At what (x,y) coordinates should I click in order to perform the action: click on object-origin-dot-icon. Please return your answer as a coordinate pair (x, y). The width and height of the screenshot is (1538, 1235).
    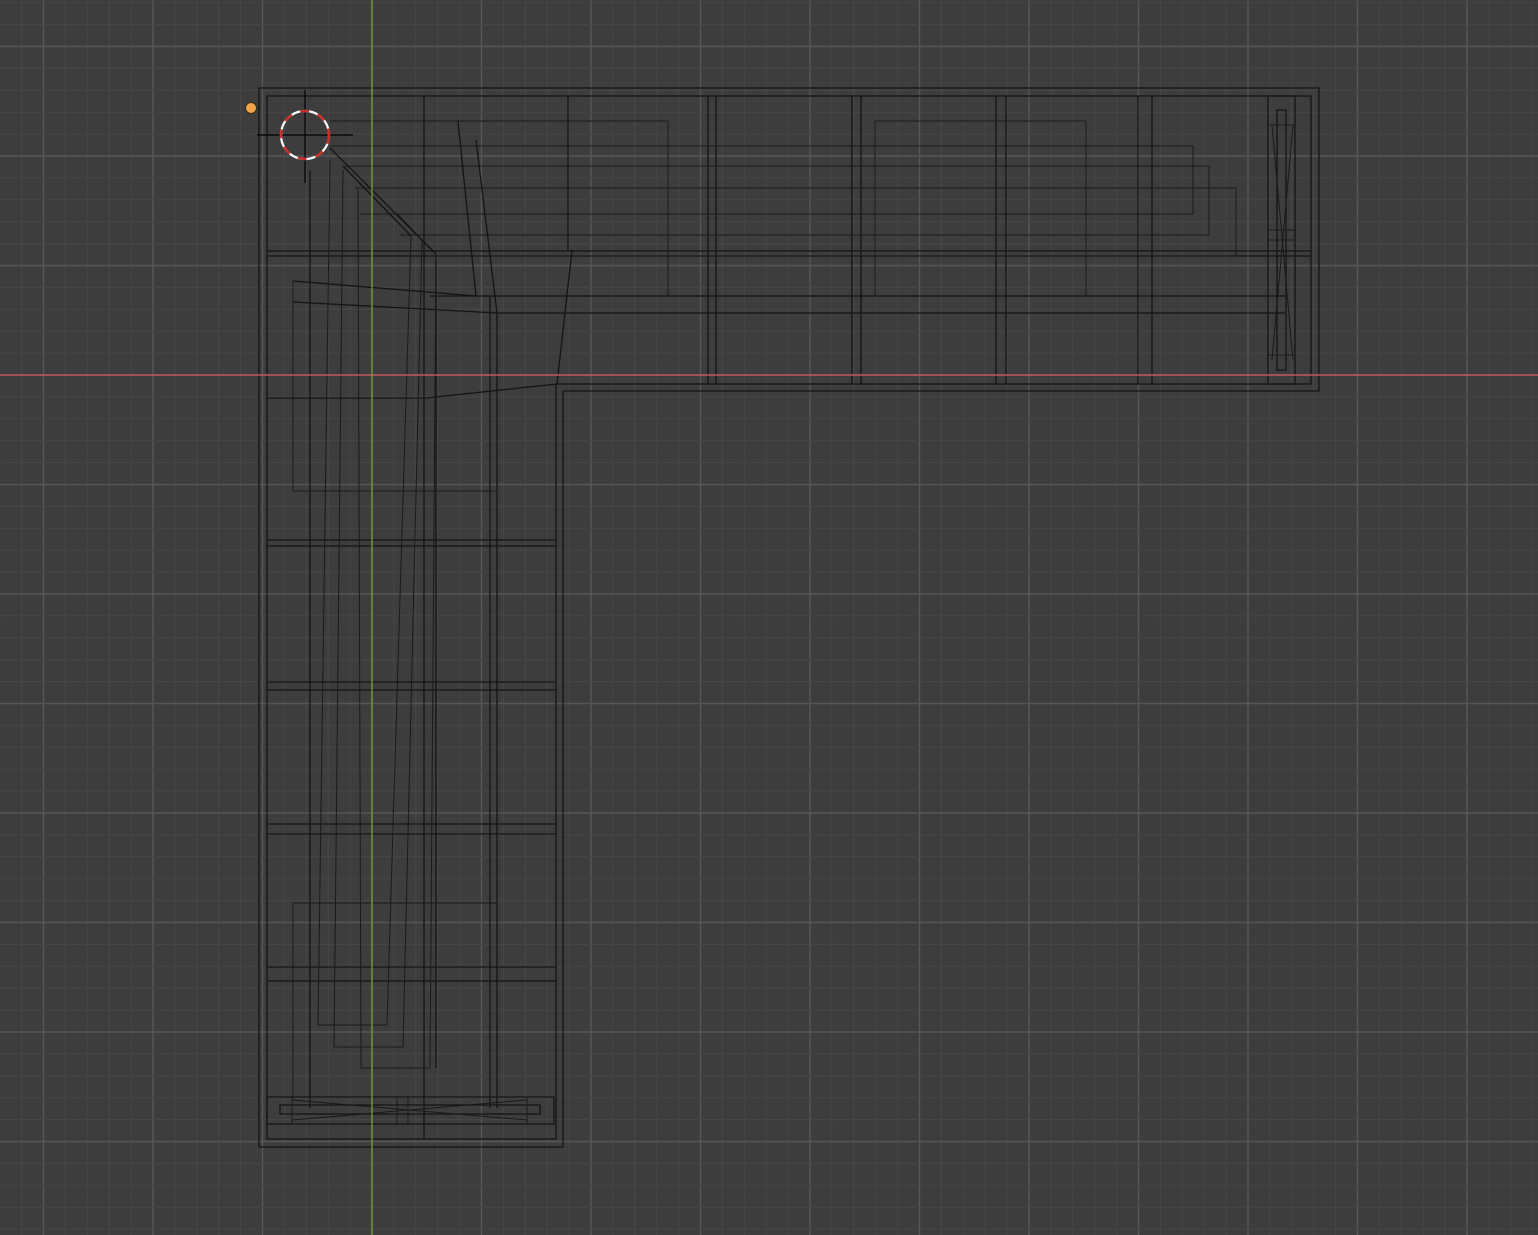
    Looking at the image, I should click on (251, 108).